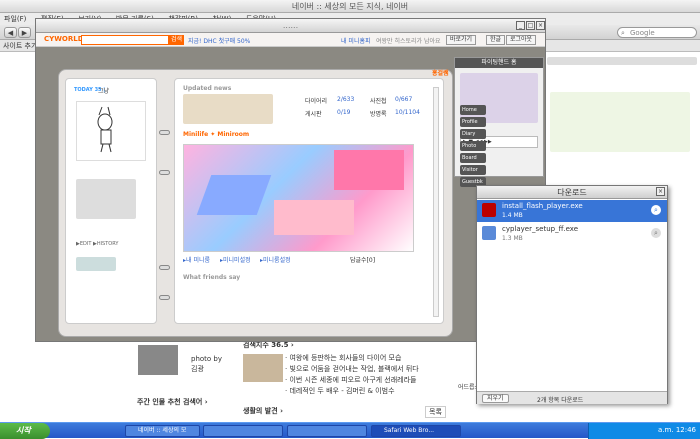 This screenshot has height=439, width=700. What do you see at coordinates (207, 359) in the screenshot?
I see `photo-by-label: photo by` at bounding box center [207, 359].